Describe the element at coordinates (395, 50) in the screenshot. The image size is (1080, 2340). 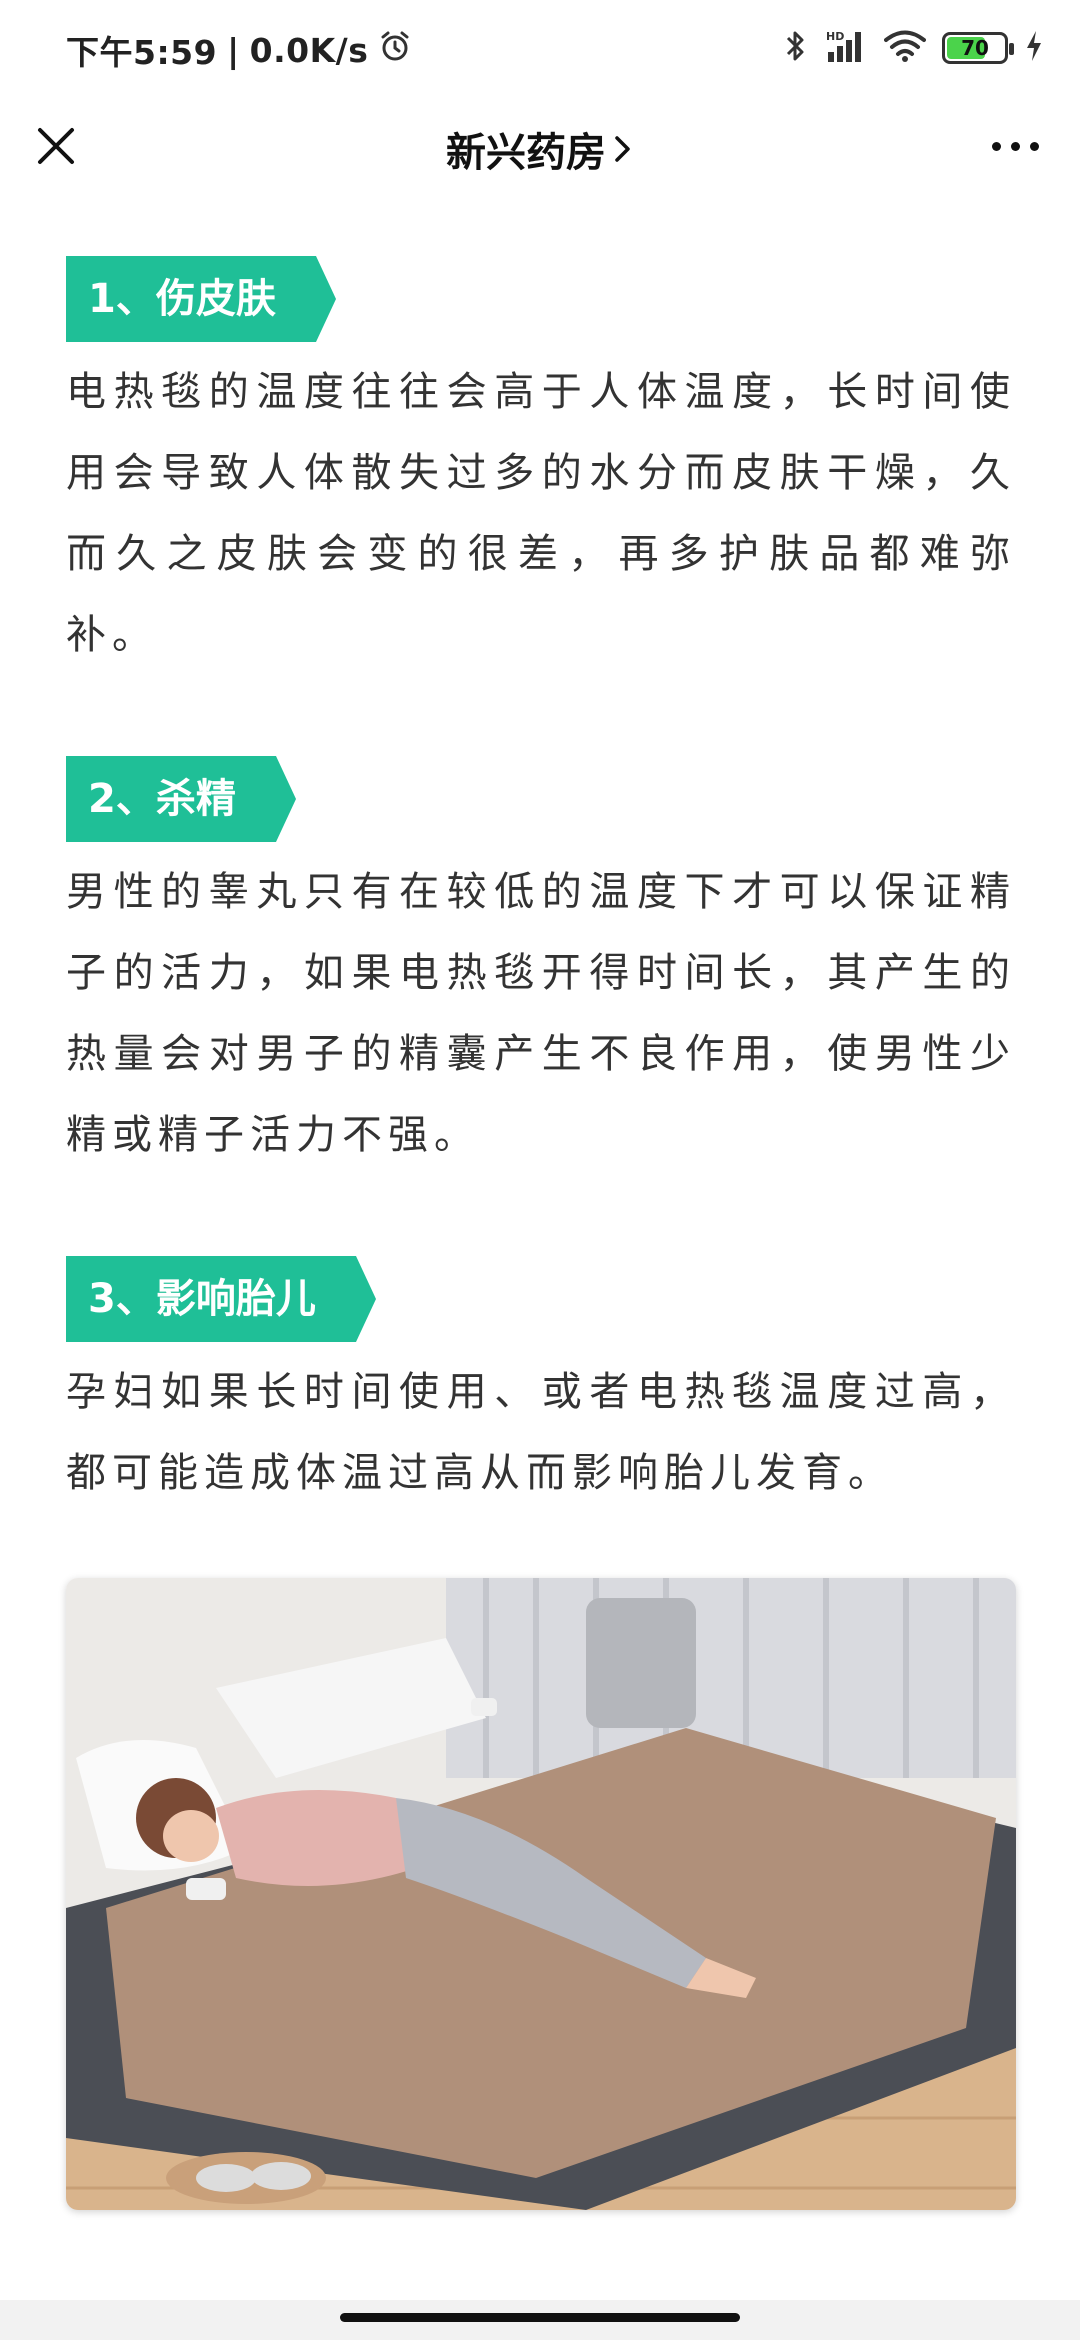
I see `alarm-icon` at that location.